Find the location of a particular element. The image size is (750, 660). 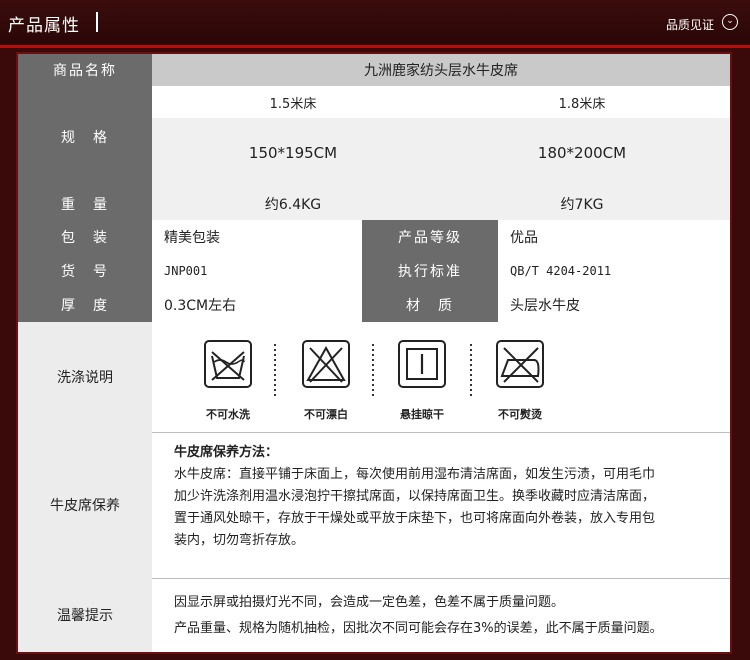

standard-value: QB/T 4204-2011 is located at coordinates (614, 271).